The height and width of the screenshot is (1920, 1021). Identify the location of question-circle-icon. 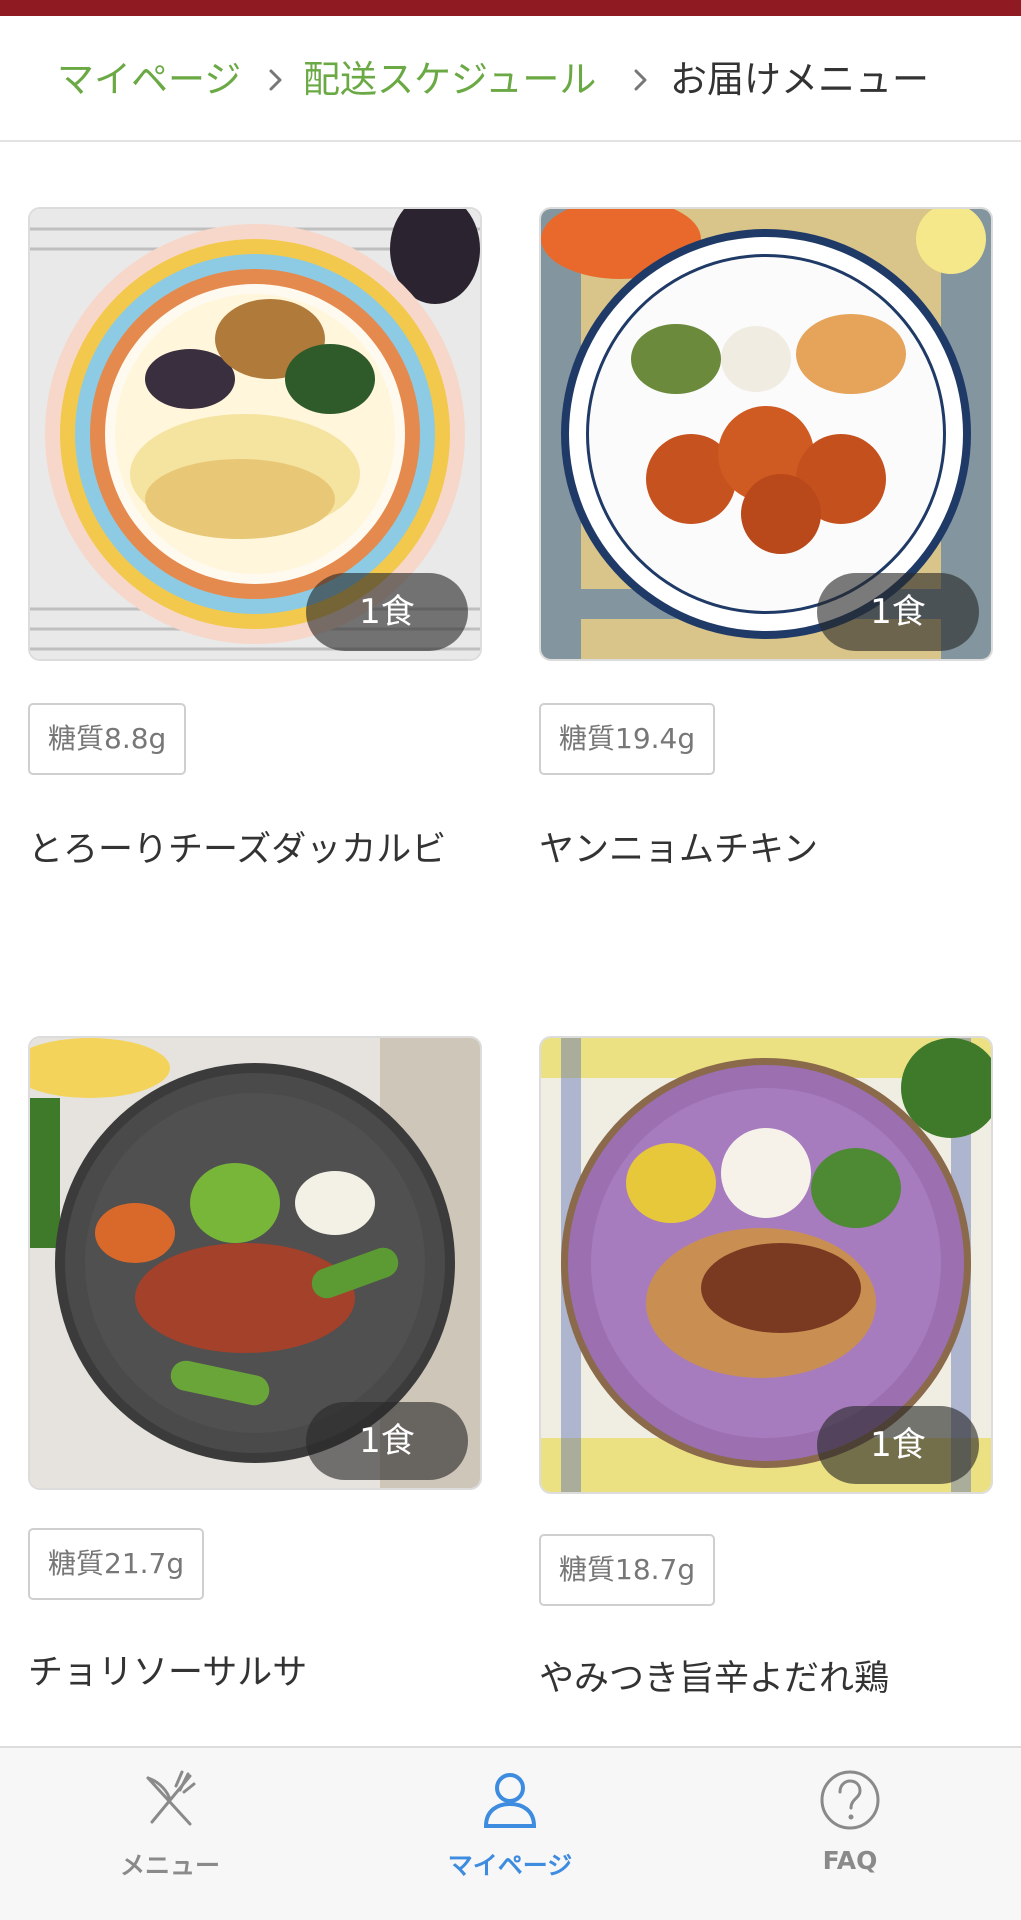
(850, 1800).